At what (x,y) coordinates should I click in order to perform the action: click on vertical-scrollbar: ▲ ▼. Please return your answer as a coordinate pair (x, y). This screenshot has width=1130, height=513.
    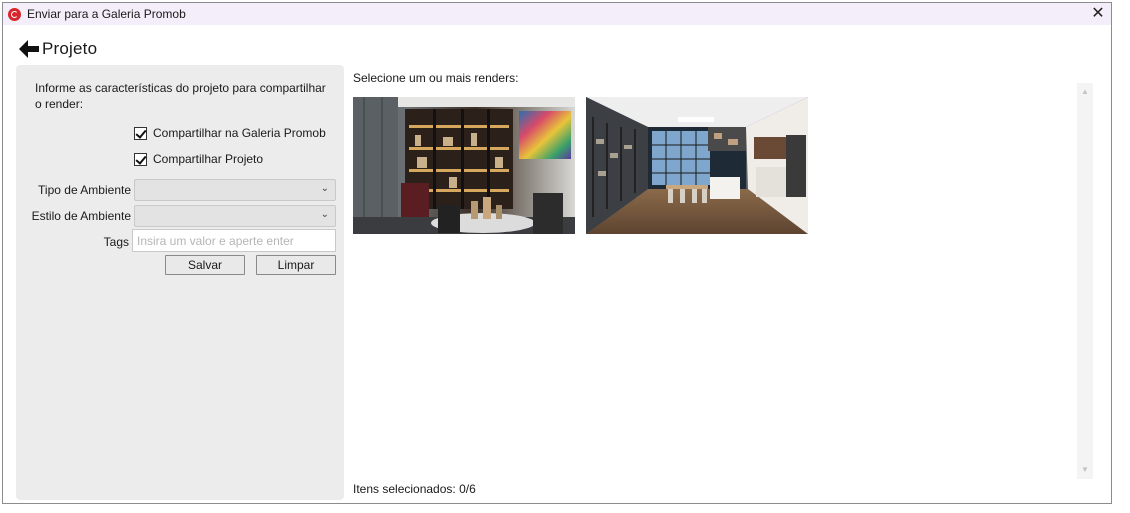
    Looking at the image, I should click on (1085, 281).